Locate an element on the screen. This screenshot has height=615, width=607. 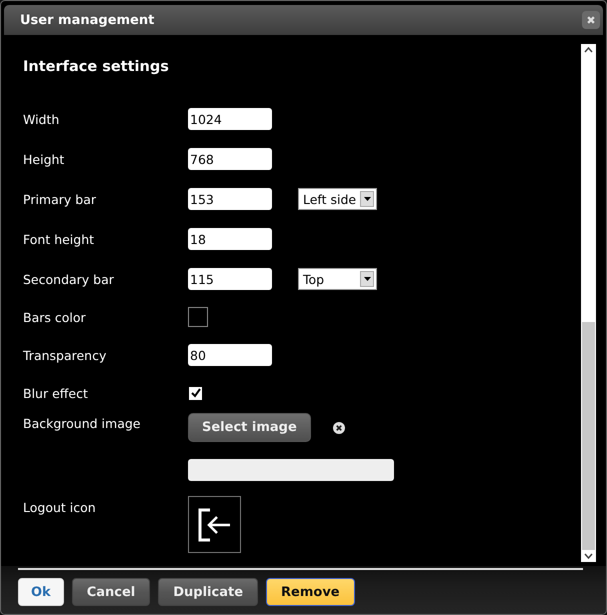
dialog-button: Duplicate is located at coordinates (208, 592).